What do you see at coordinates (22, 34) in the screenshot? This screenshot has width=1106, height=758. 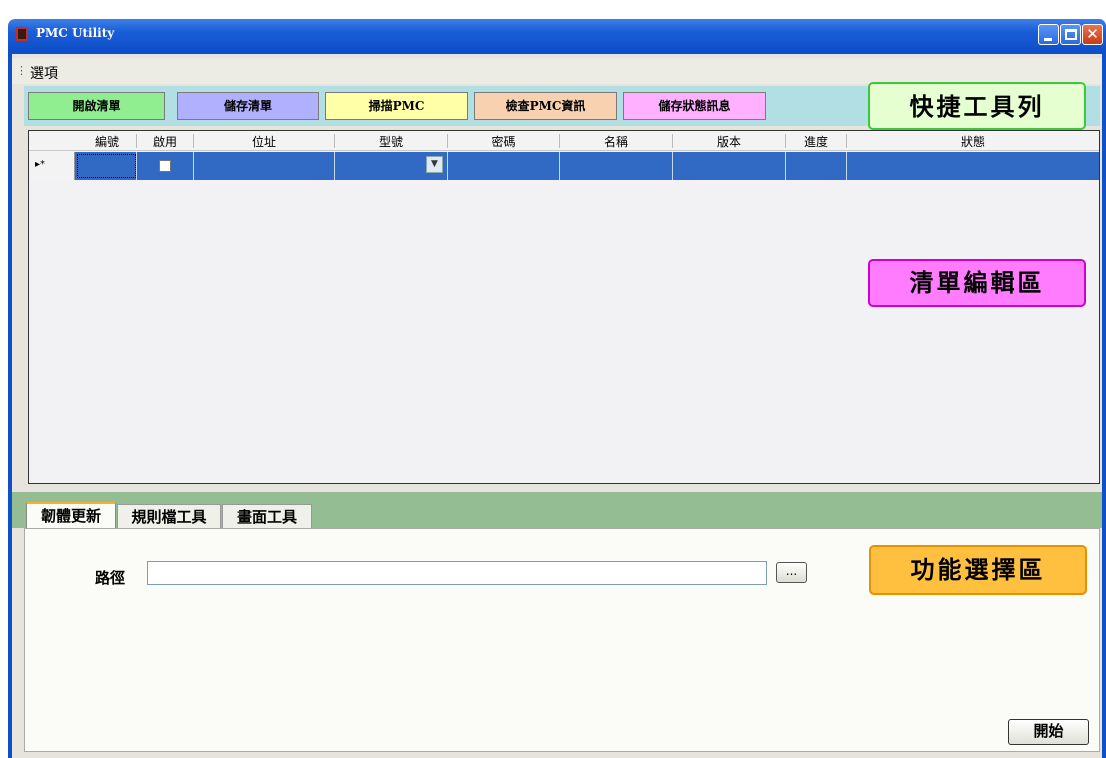 I see `app-icon` at bounding box center [22, 34].